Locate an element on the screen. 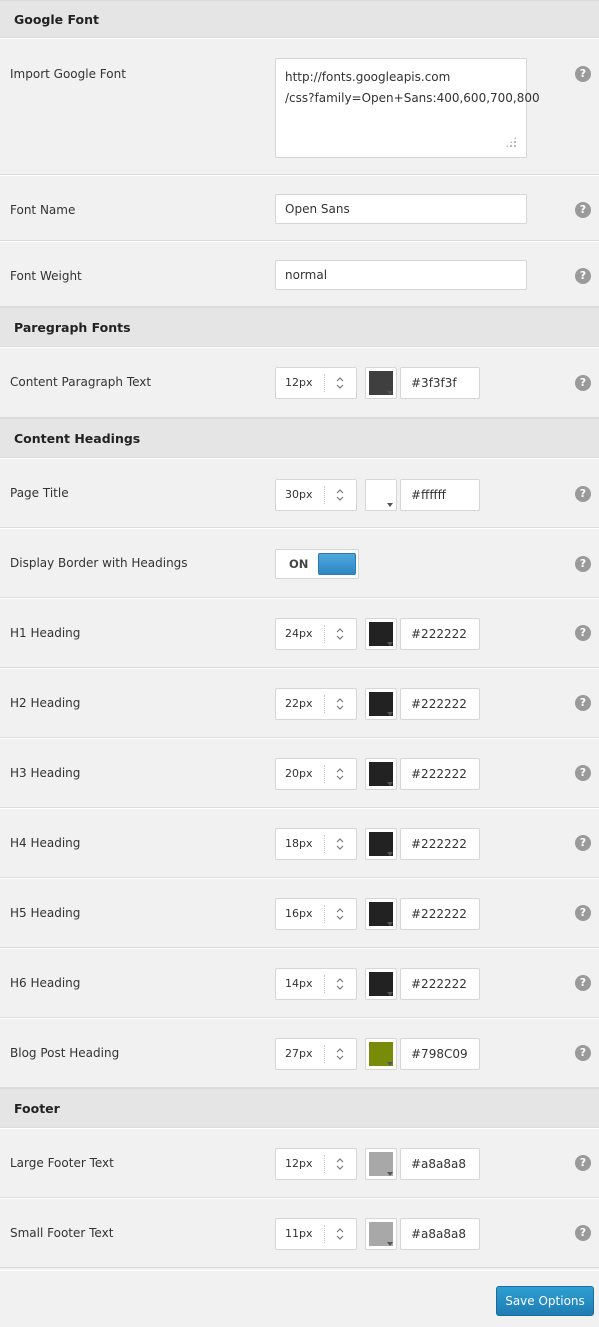 This screenshot has height=1327, width=599. font-size-stepper: 16px is located at coordinates (316, 914).